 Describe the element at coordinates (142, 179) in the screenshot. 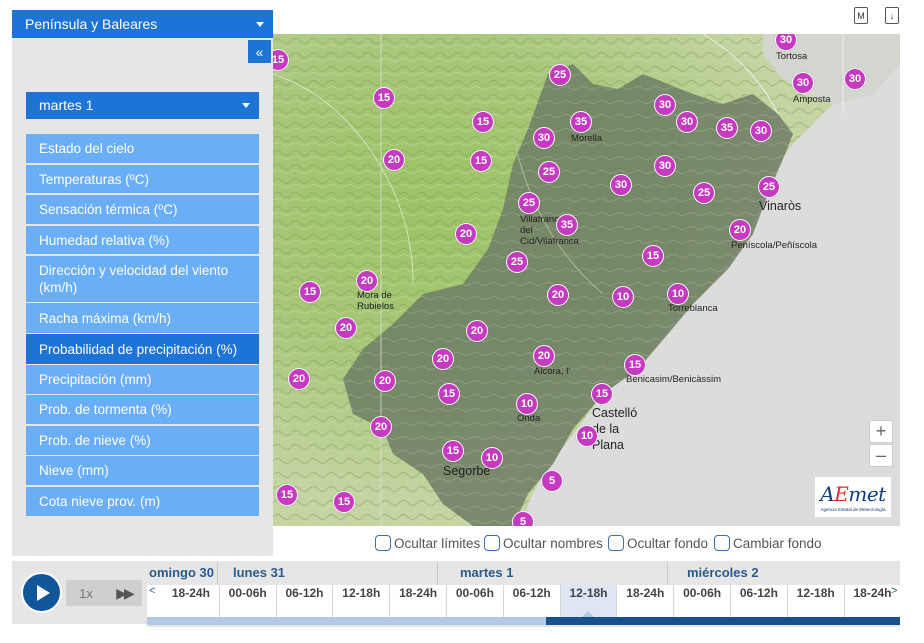

I see `menu-item: Temperaturas (ºC)` at that location.